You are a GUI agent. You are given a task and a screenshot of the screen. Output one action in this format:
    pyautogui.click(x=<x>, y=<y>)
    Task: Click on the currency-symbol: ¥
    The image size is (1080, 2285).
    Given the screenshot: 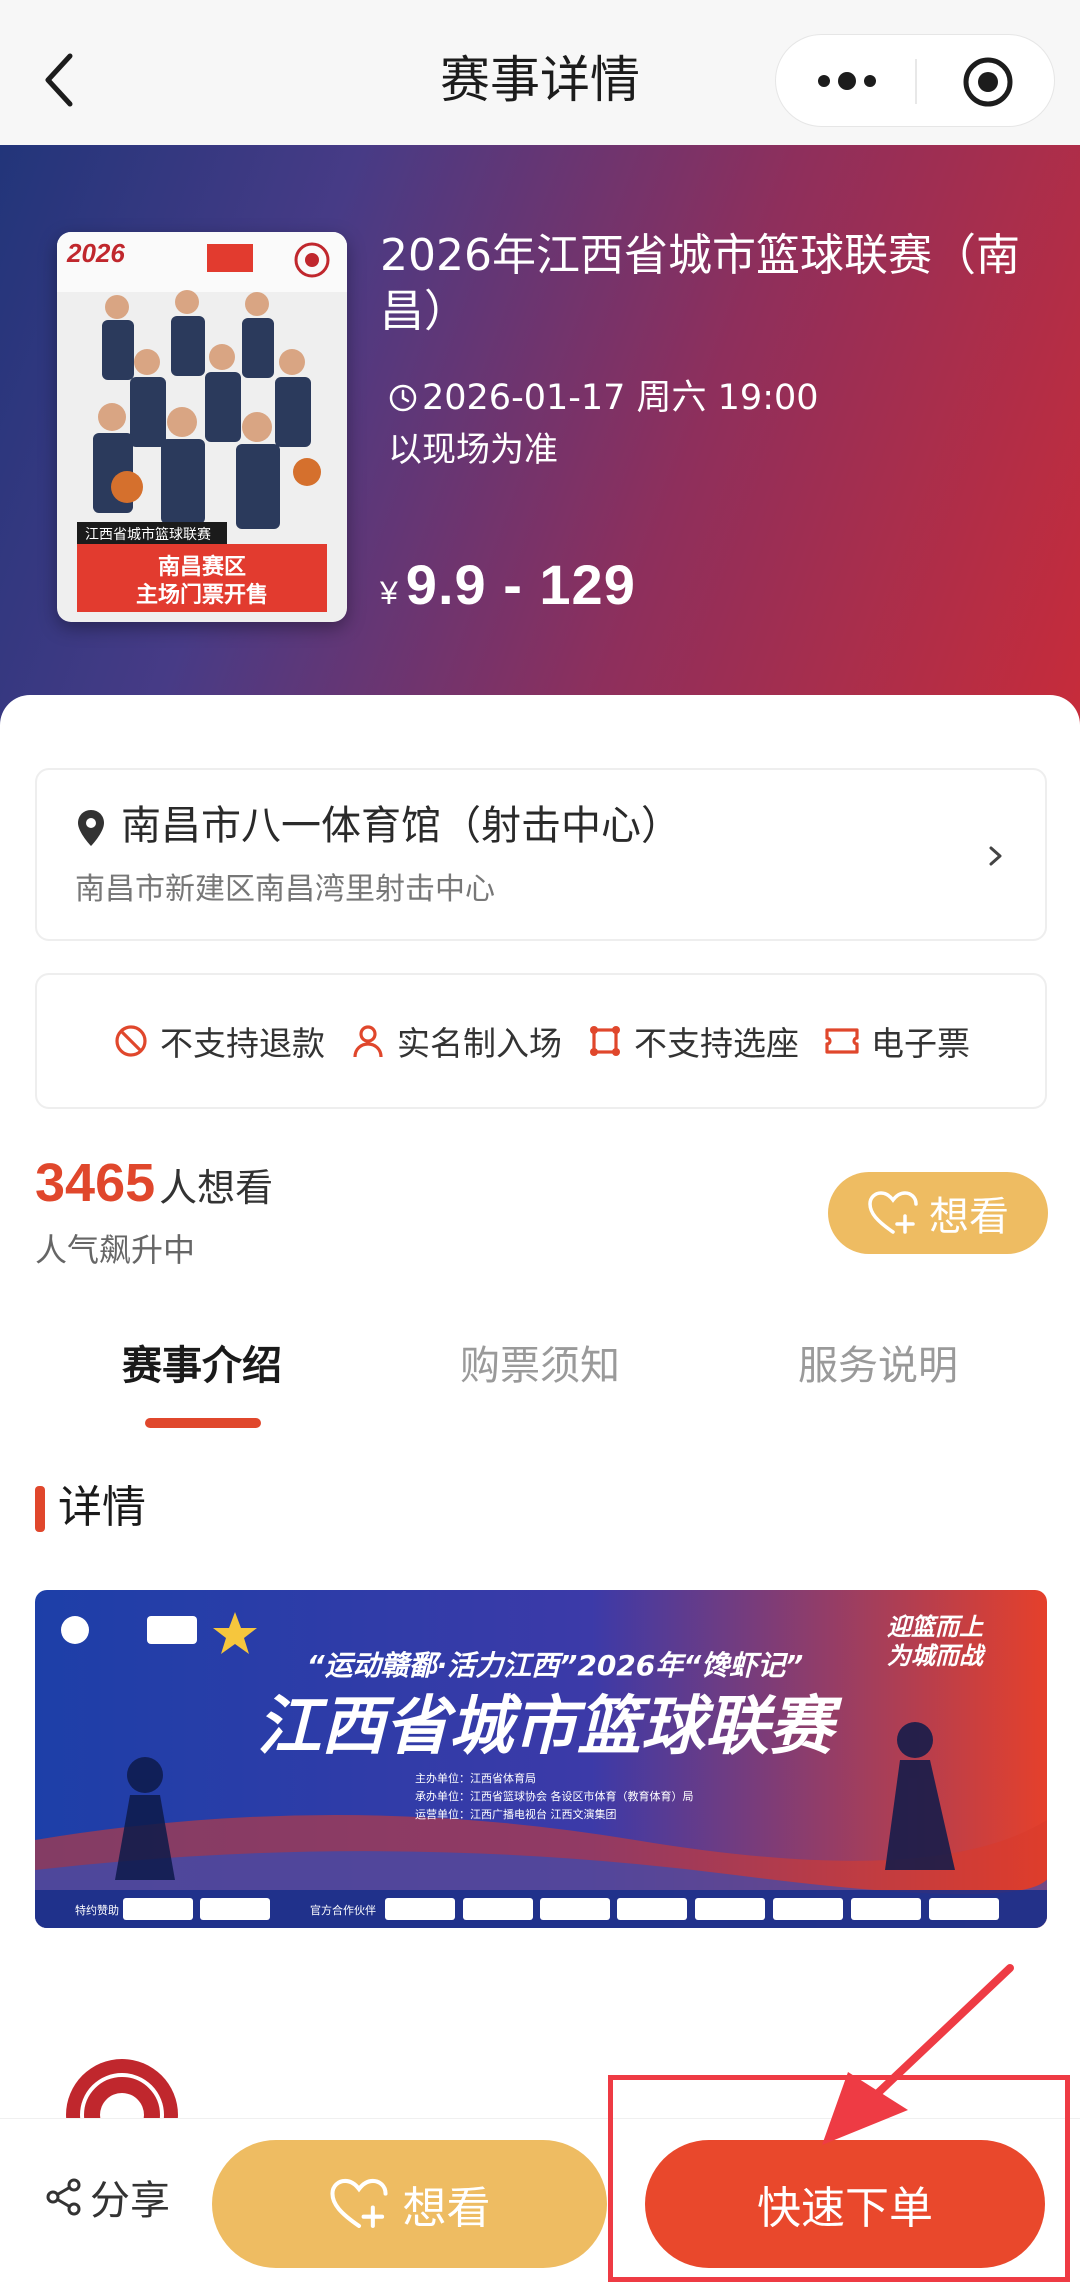 What is the action you would take?
    pyautogui.click(x=389, y=593)
    